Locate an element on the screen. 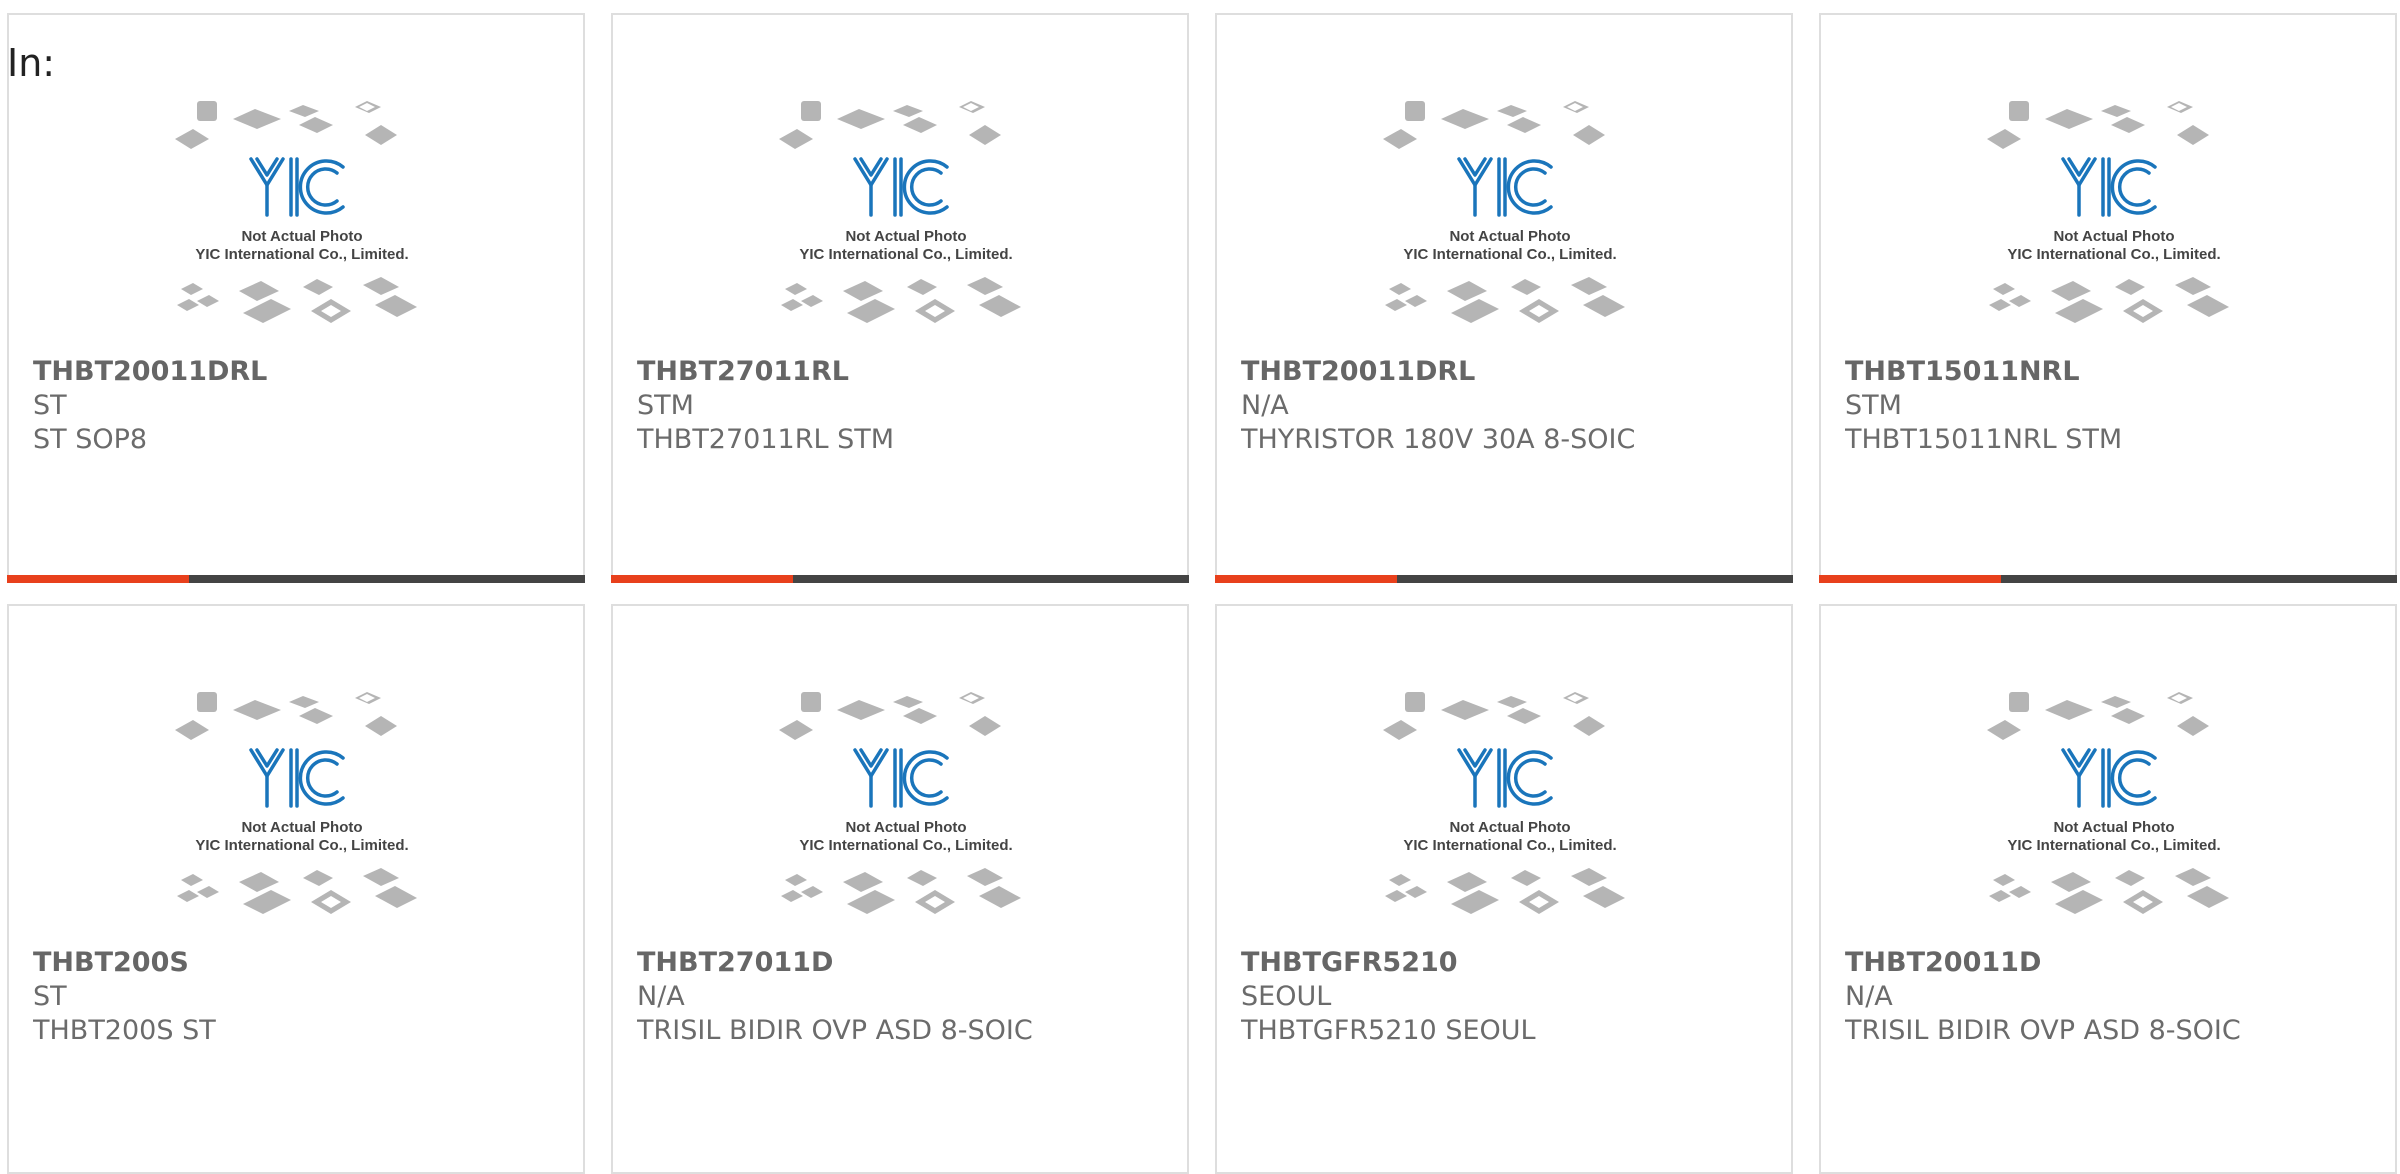  part-number: THBT27011RL is located at coordinates (904, 372).